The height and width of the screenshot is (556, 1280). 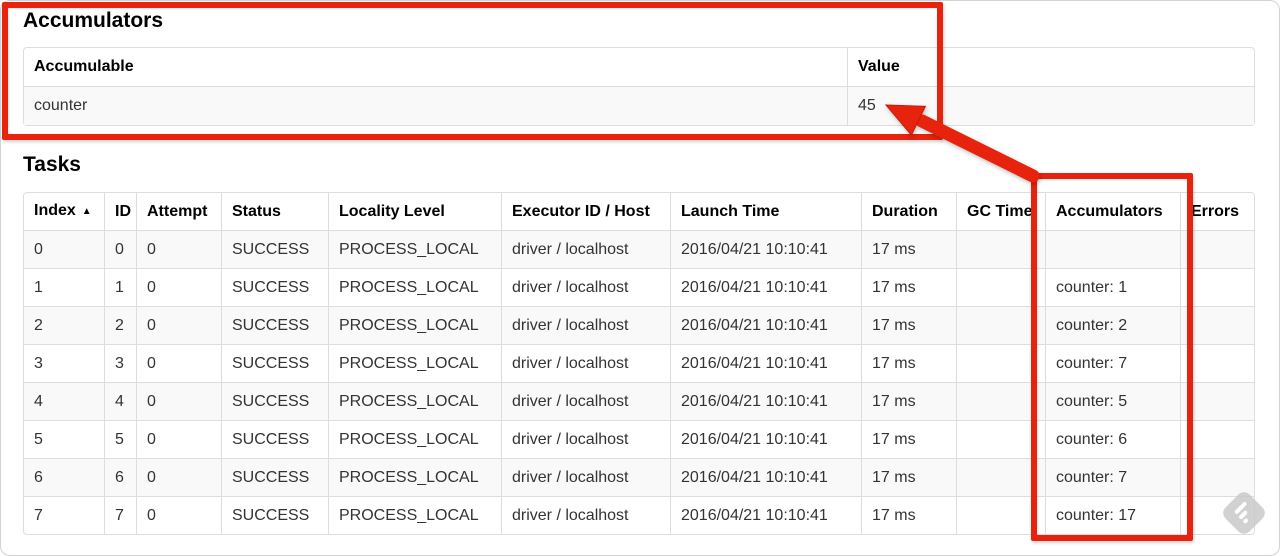 What do you see at coordinates (435, 67) in the screenshot?
I see `column-header-accumulable: Accumulable` at bounding box center [435, 67].